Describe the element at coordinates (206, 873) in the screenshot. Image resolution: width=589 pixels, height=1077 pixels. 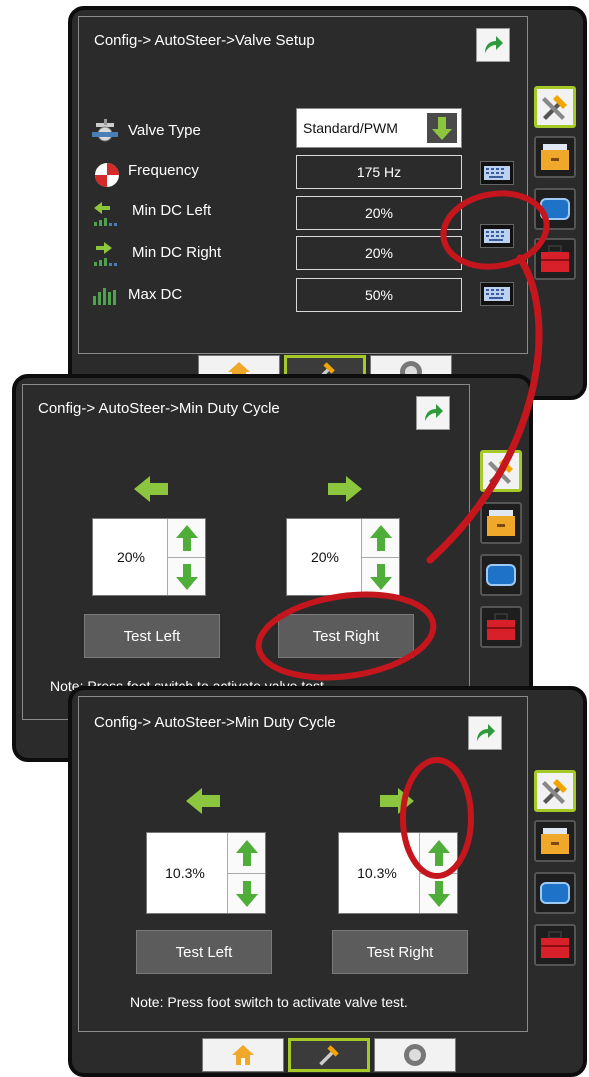
I see `left-value-box: 10.3%` at that location.